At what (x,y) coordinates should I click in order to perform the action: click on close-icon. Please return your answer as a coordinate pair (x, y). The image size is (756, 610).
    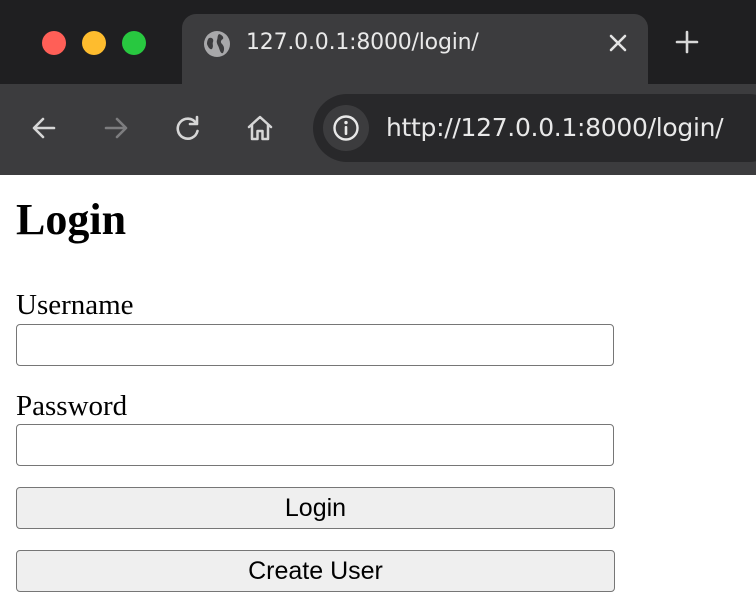
    Looking at the image, I should click on (618, 43).